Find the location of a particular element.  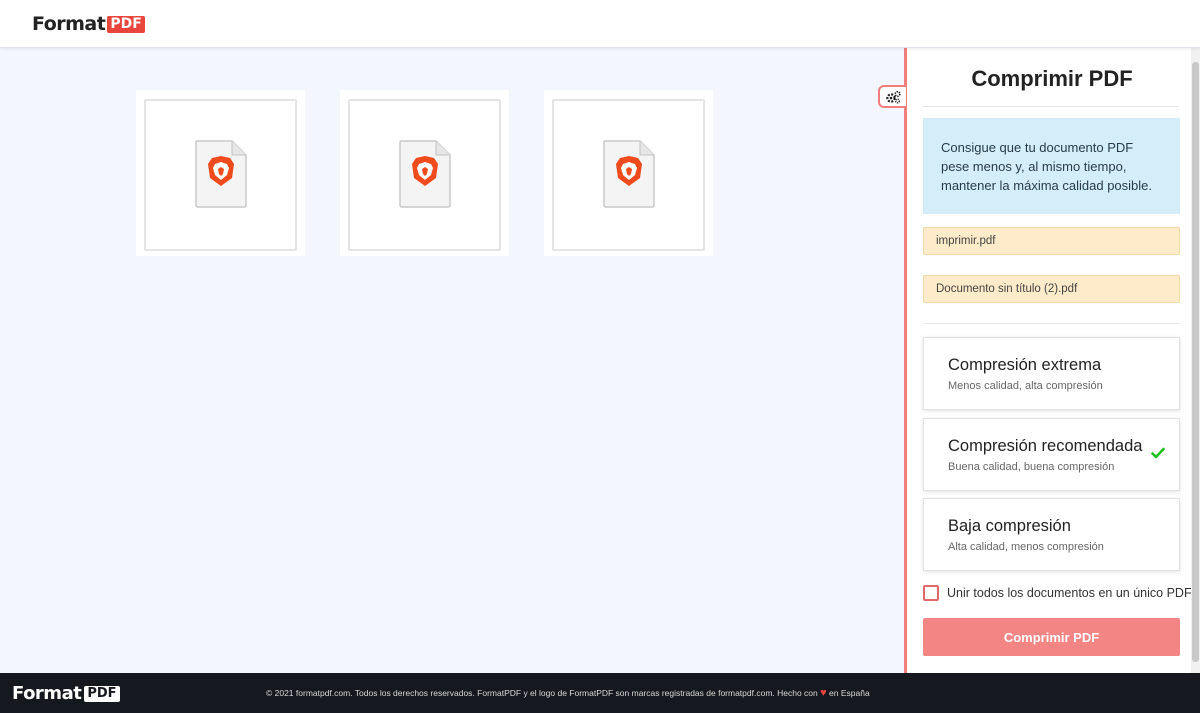

gears-icon is located at coordinates (893, 96).